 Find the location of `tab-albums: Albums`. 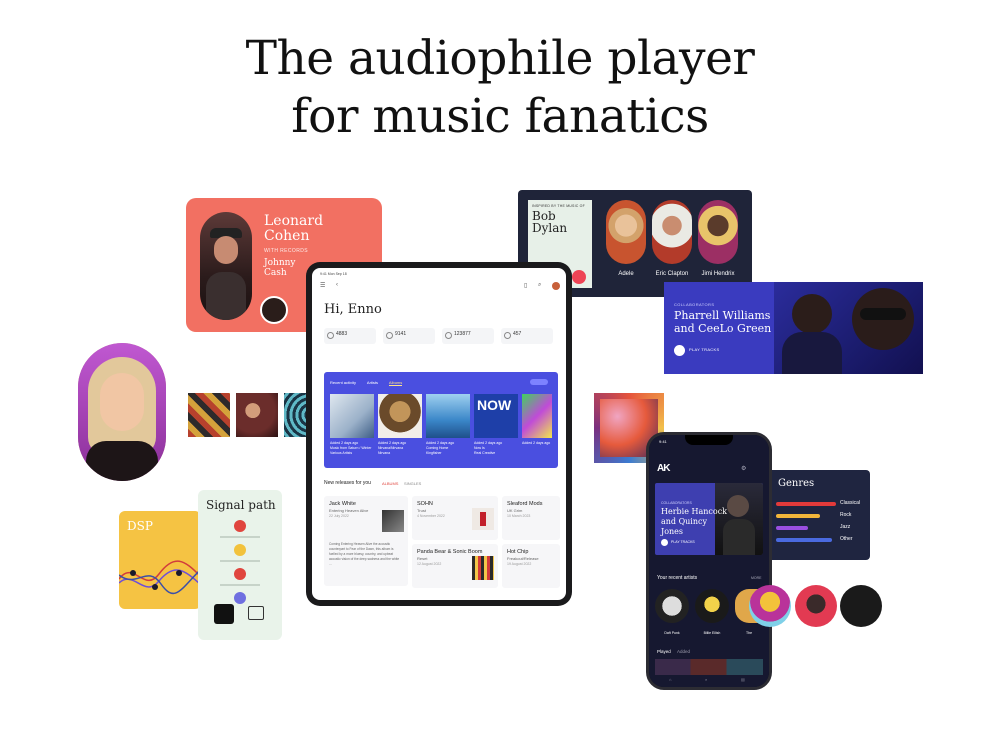

tab-albums: Albums is located at coordinates (395, 383).